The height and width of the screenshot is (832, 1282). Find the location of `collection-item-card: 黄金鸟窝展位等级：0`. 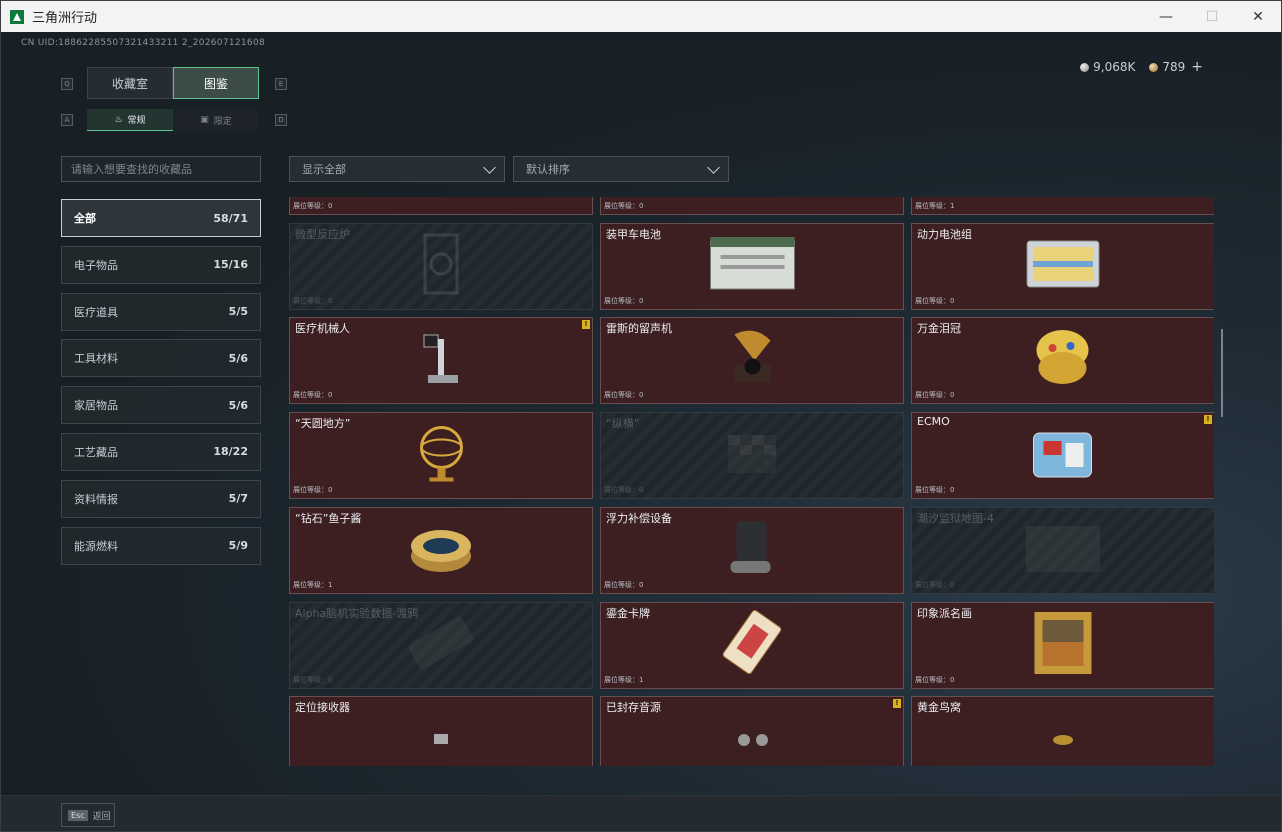

collection-item-card: 黄金鸟窝展位等级：0 is located at coordinates (1062, 731).